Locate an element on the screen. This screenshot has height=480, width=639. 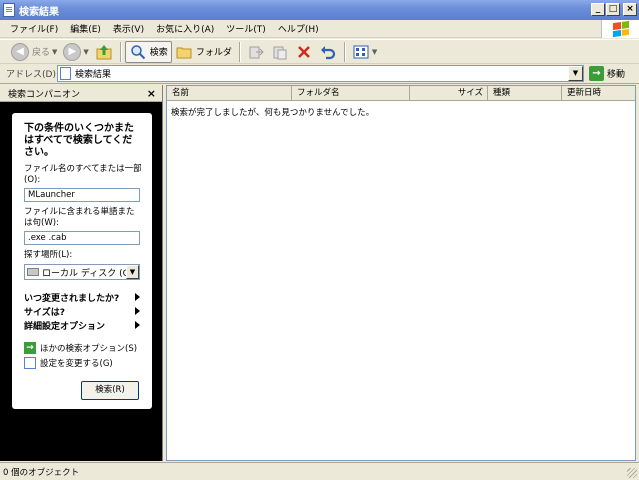
up-folder-button is located at coordinates (104, 52).